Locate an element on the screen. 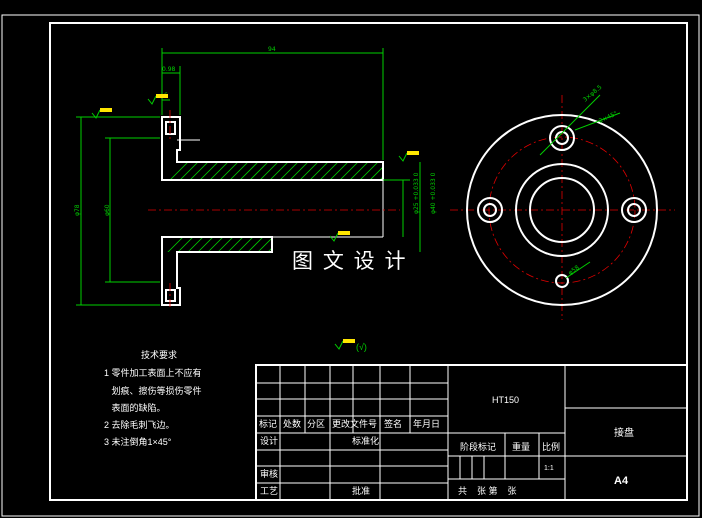  end-view: 3×φ8.5 2×45° φ58 is located at coordinates (562, 202).